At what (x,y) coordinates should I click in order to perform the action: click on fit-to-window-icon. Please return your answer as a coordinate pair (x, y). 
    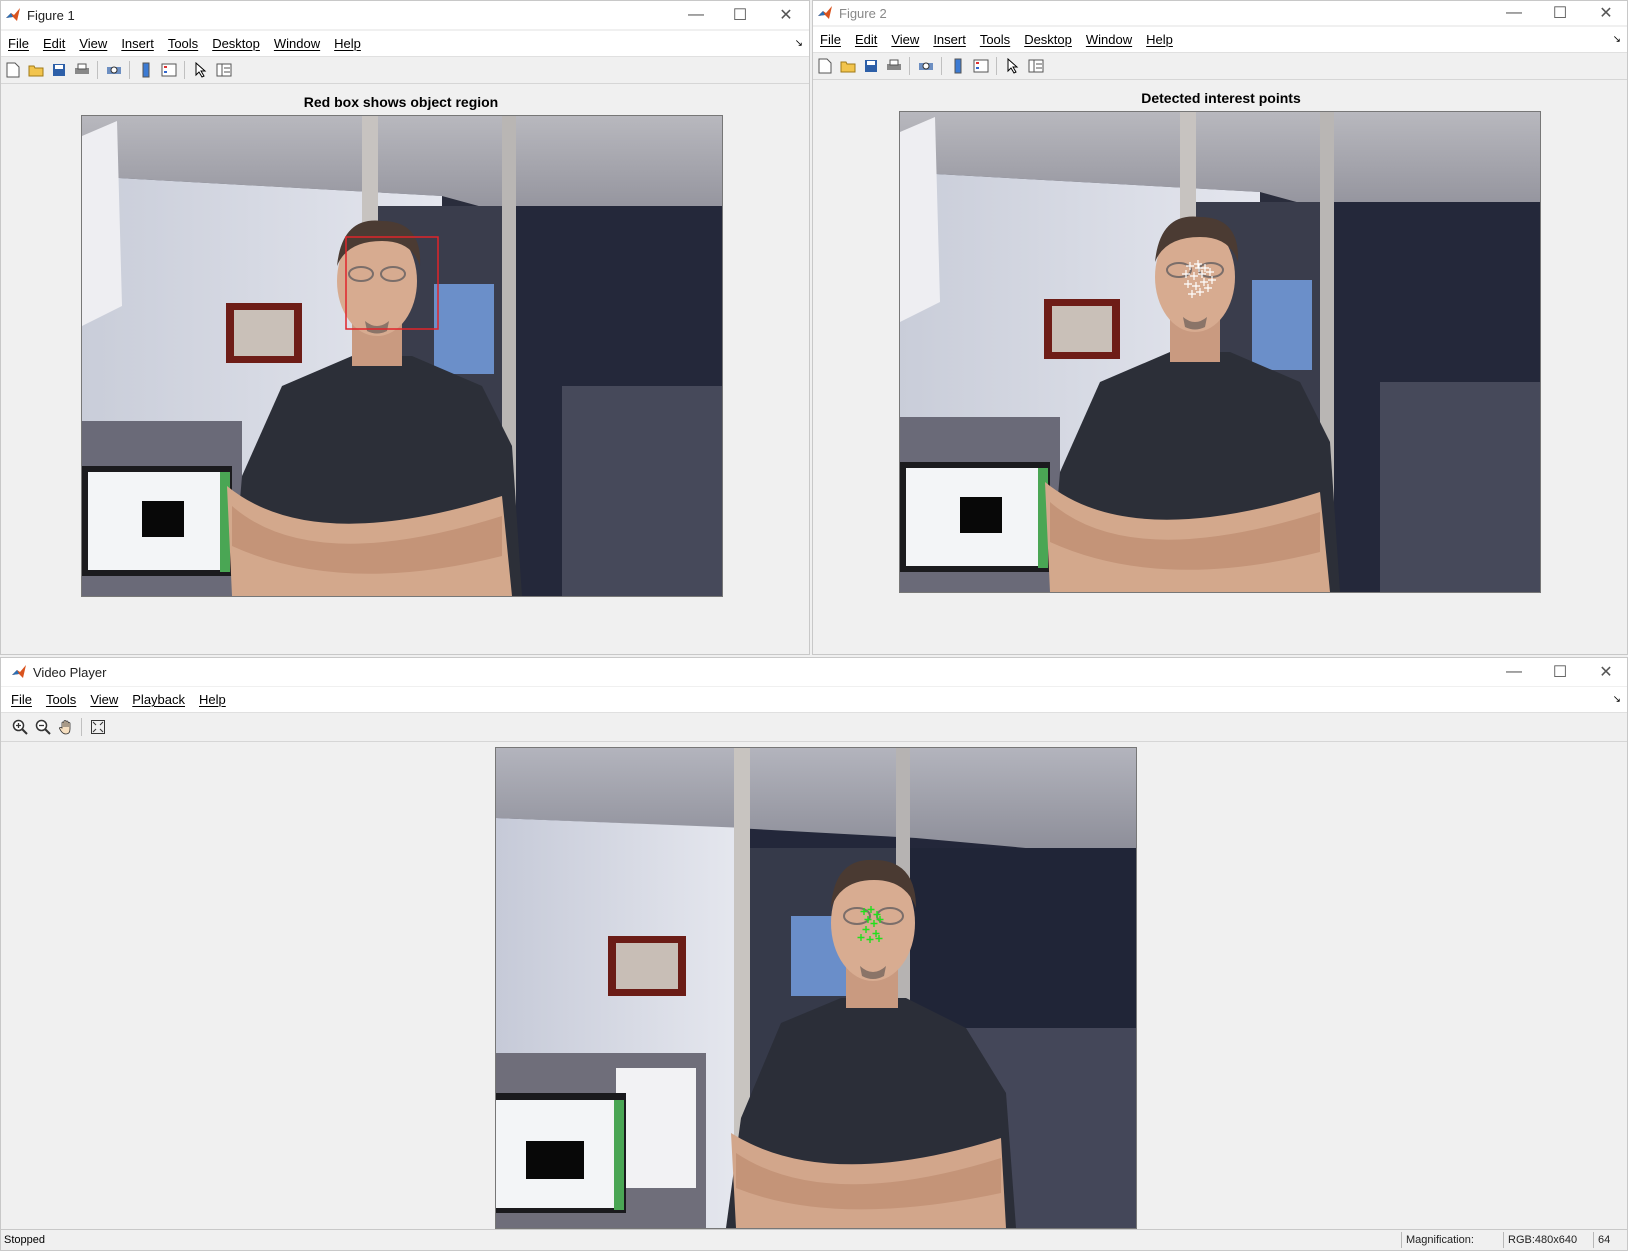
    Looking at the image, I should click on (98, 727).